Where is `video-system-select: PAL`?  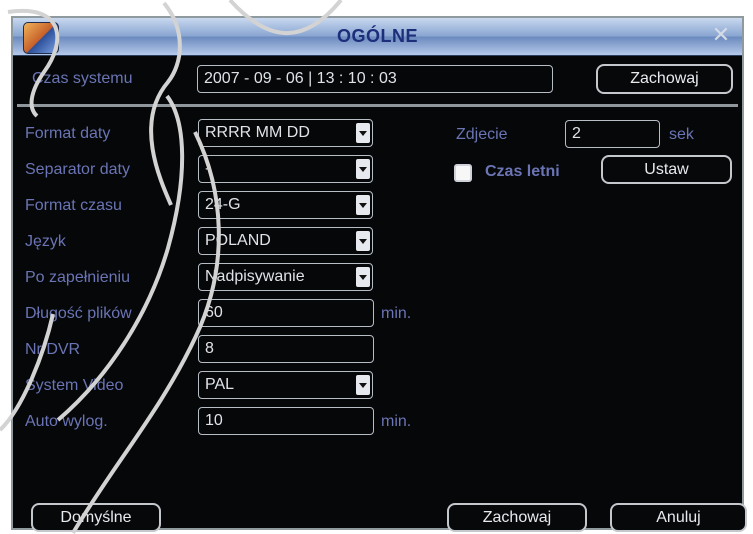
video-system-select: PAL is located at coordinates (285, 385).